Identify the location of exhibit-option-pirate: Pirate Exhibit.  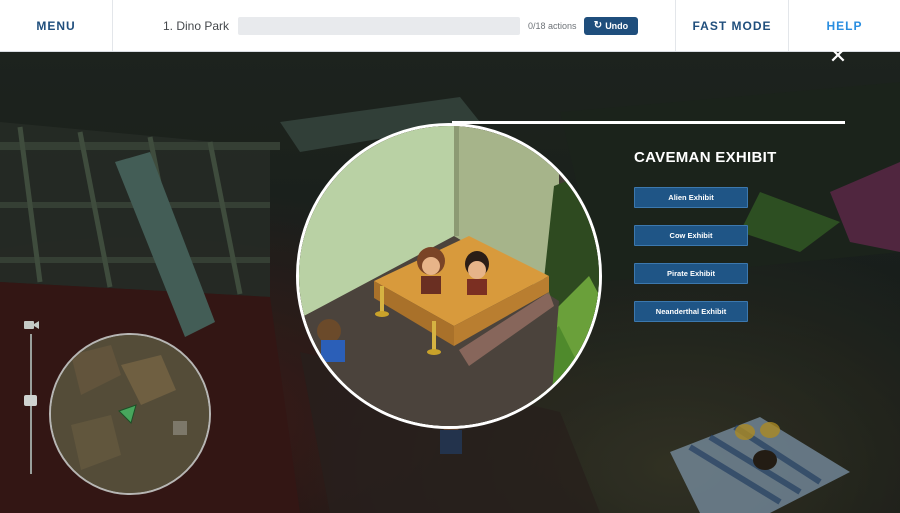
(691, 273).